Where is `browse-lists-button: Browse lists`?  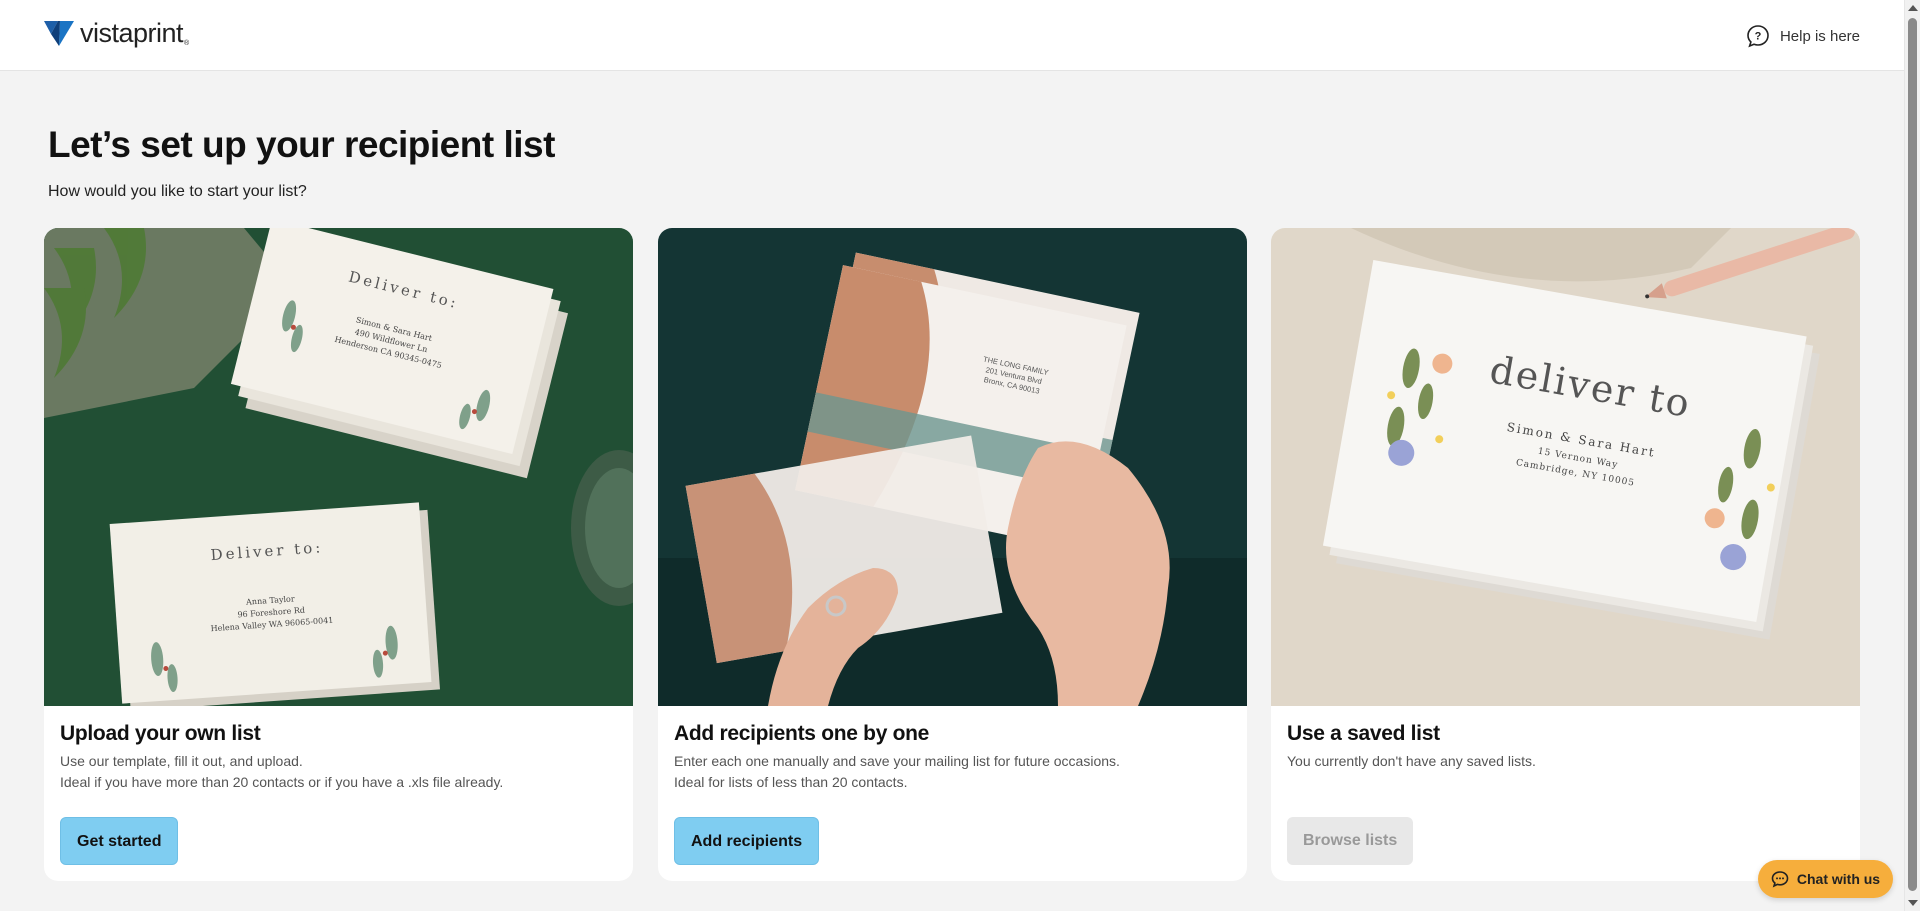
browse-lists-button: Browse lists is located at coordinates (1350, 841).